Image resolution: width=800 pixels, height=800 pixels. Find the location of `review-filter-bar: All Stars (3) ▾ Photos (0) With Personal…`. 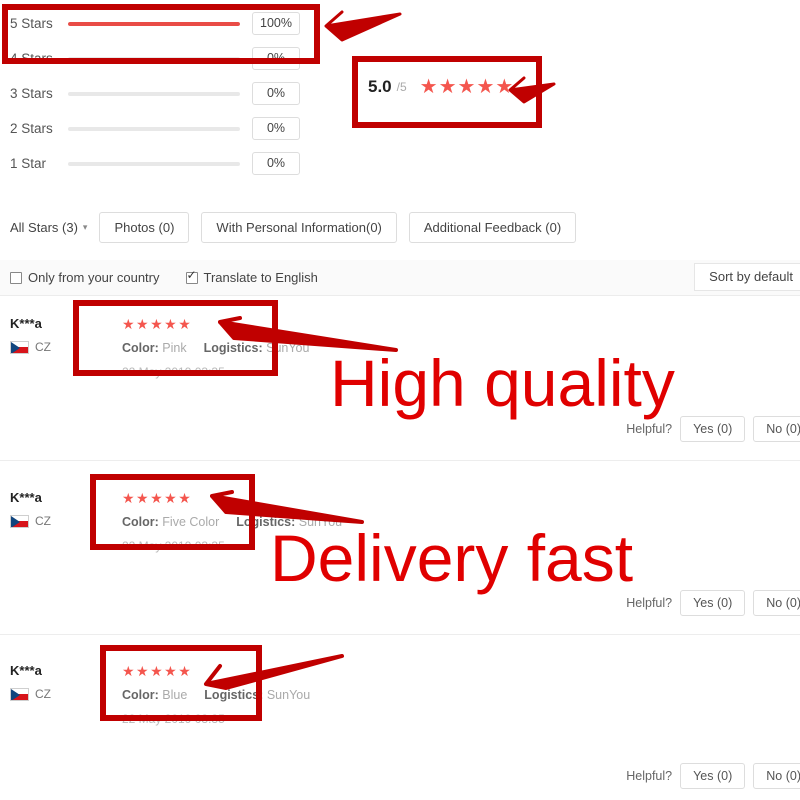

review-filter-bar: All Stars (3) ▾ Photos (0) With Personal… is located at coordinates (400, 227).